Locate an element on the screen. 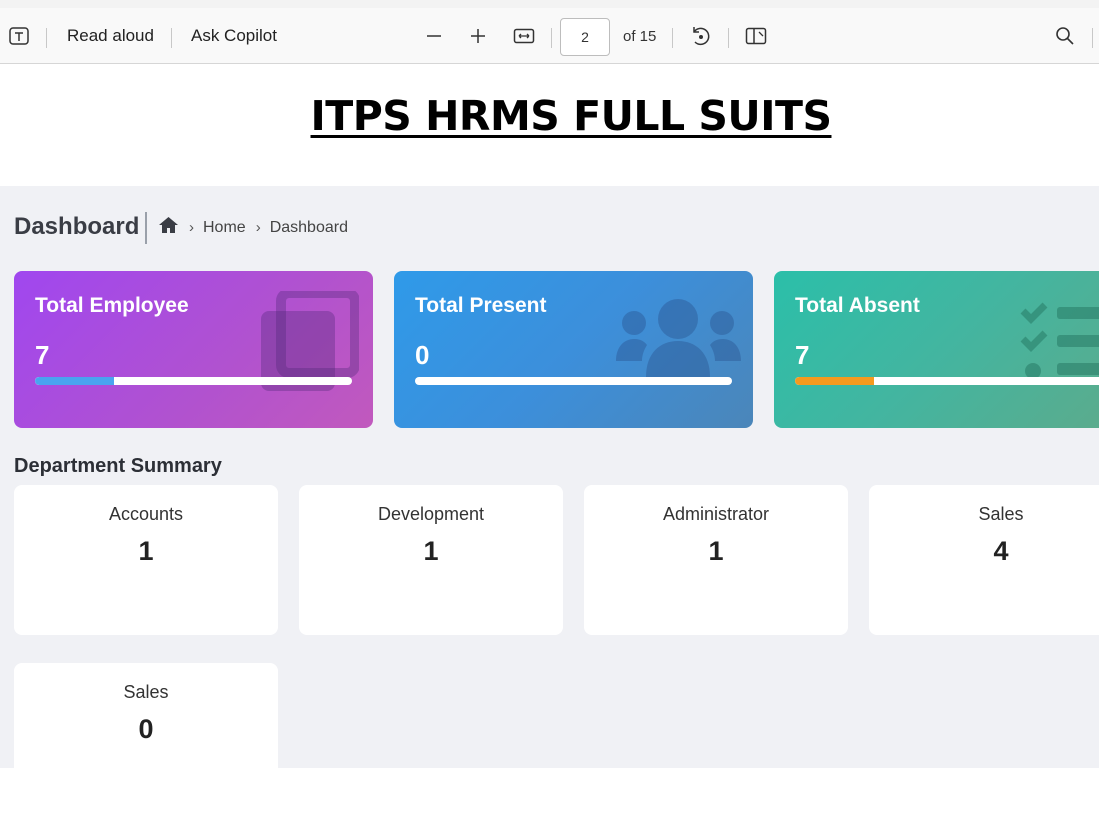 The height and width of the screenshot is (833, 1099). page-view-icon is located at coordinates (756, 36).